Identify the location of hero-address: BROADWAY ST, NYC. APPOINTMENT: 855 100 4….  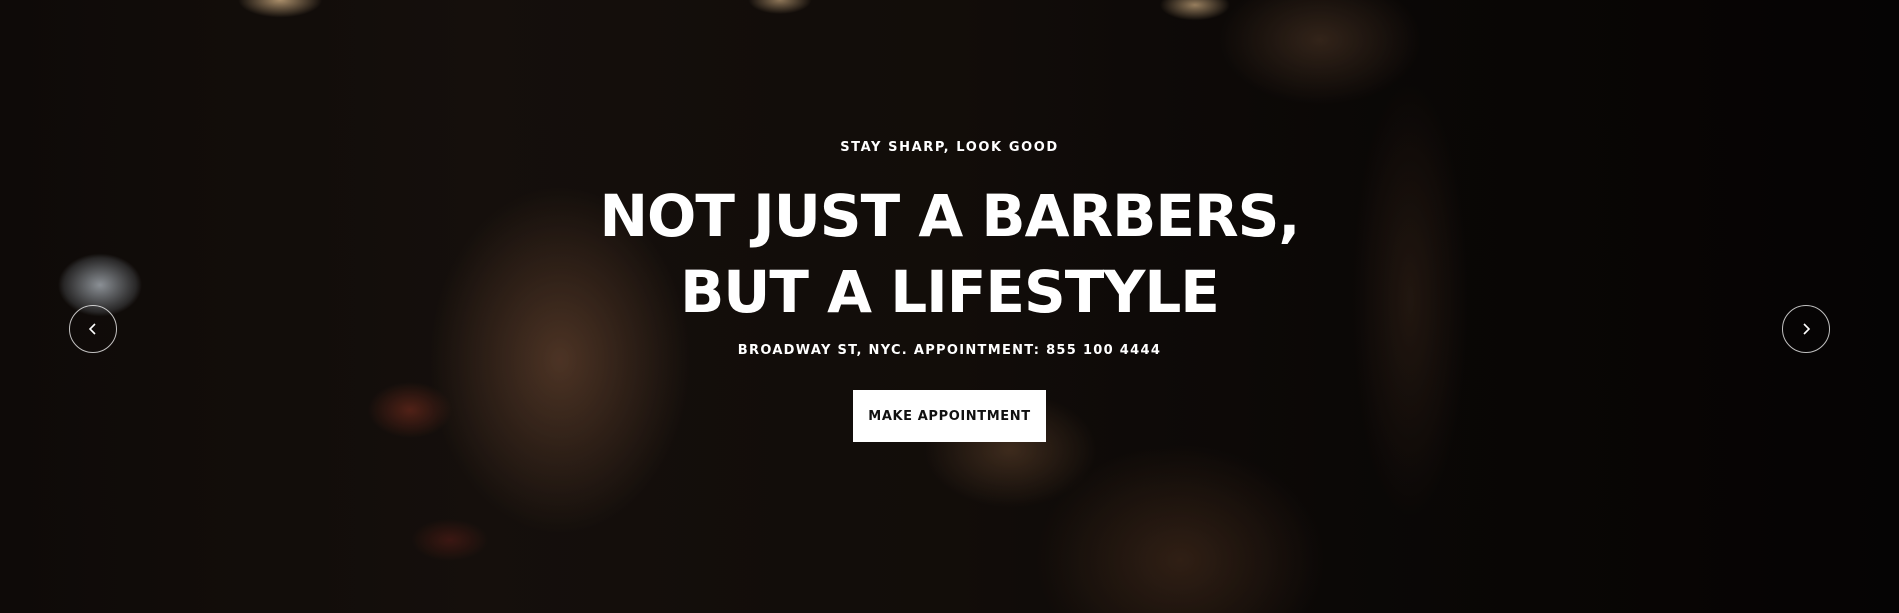
(949, 350).